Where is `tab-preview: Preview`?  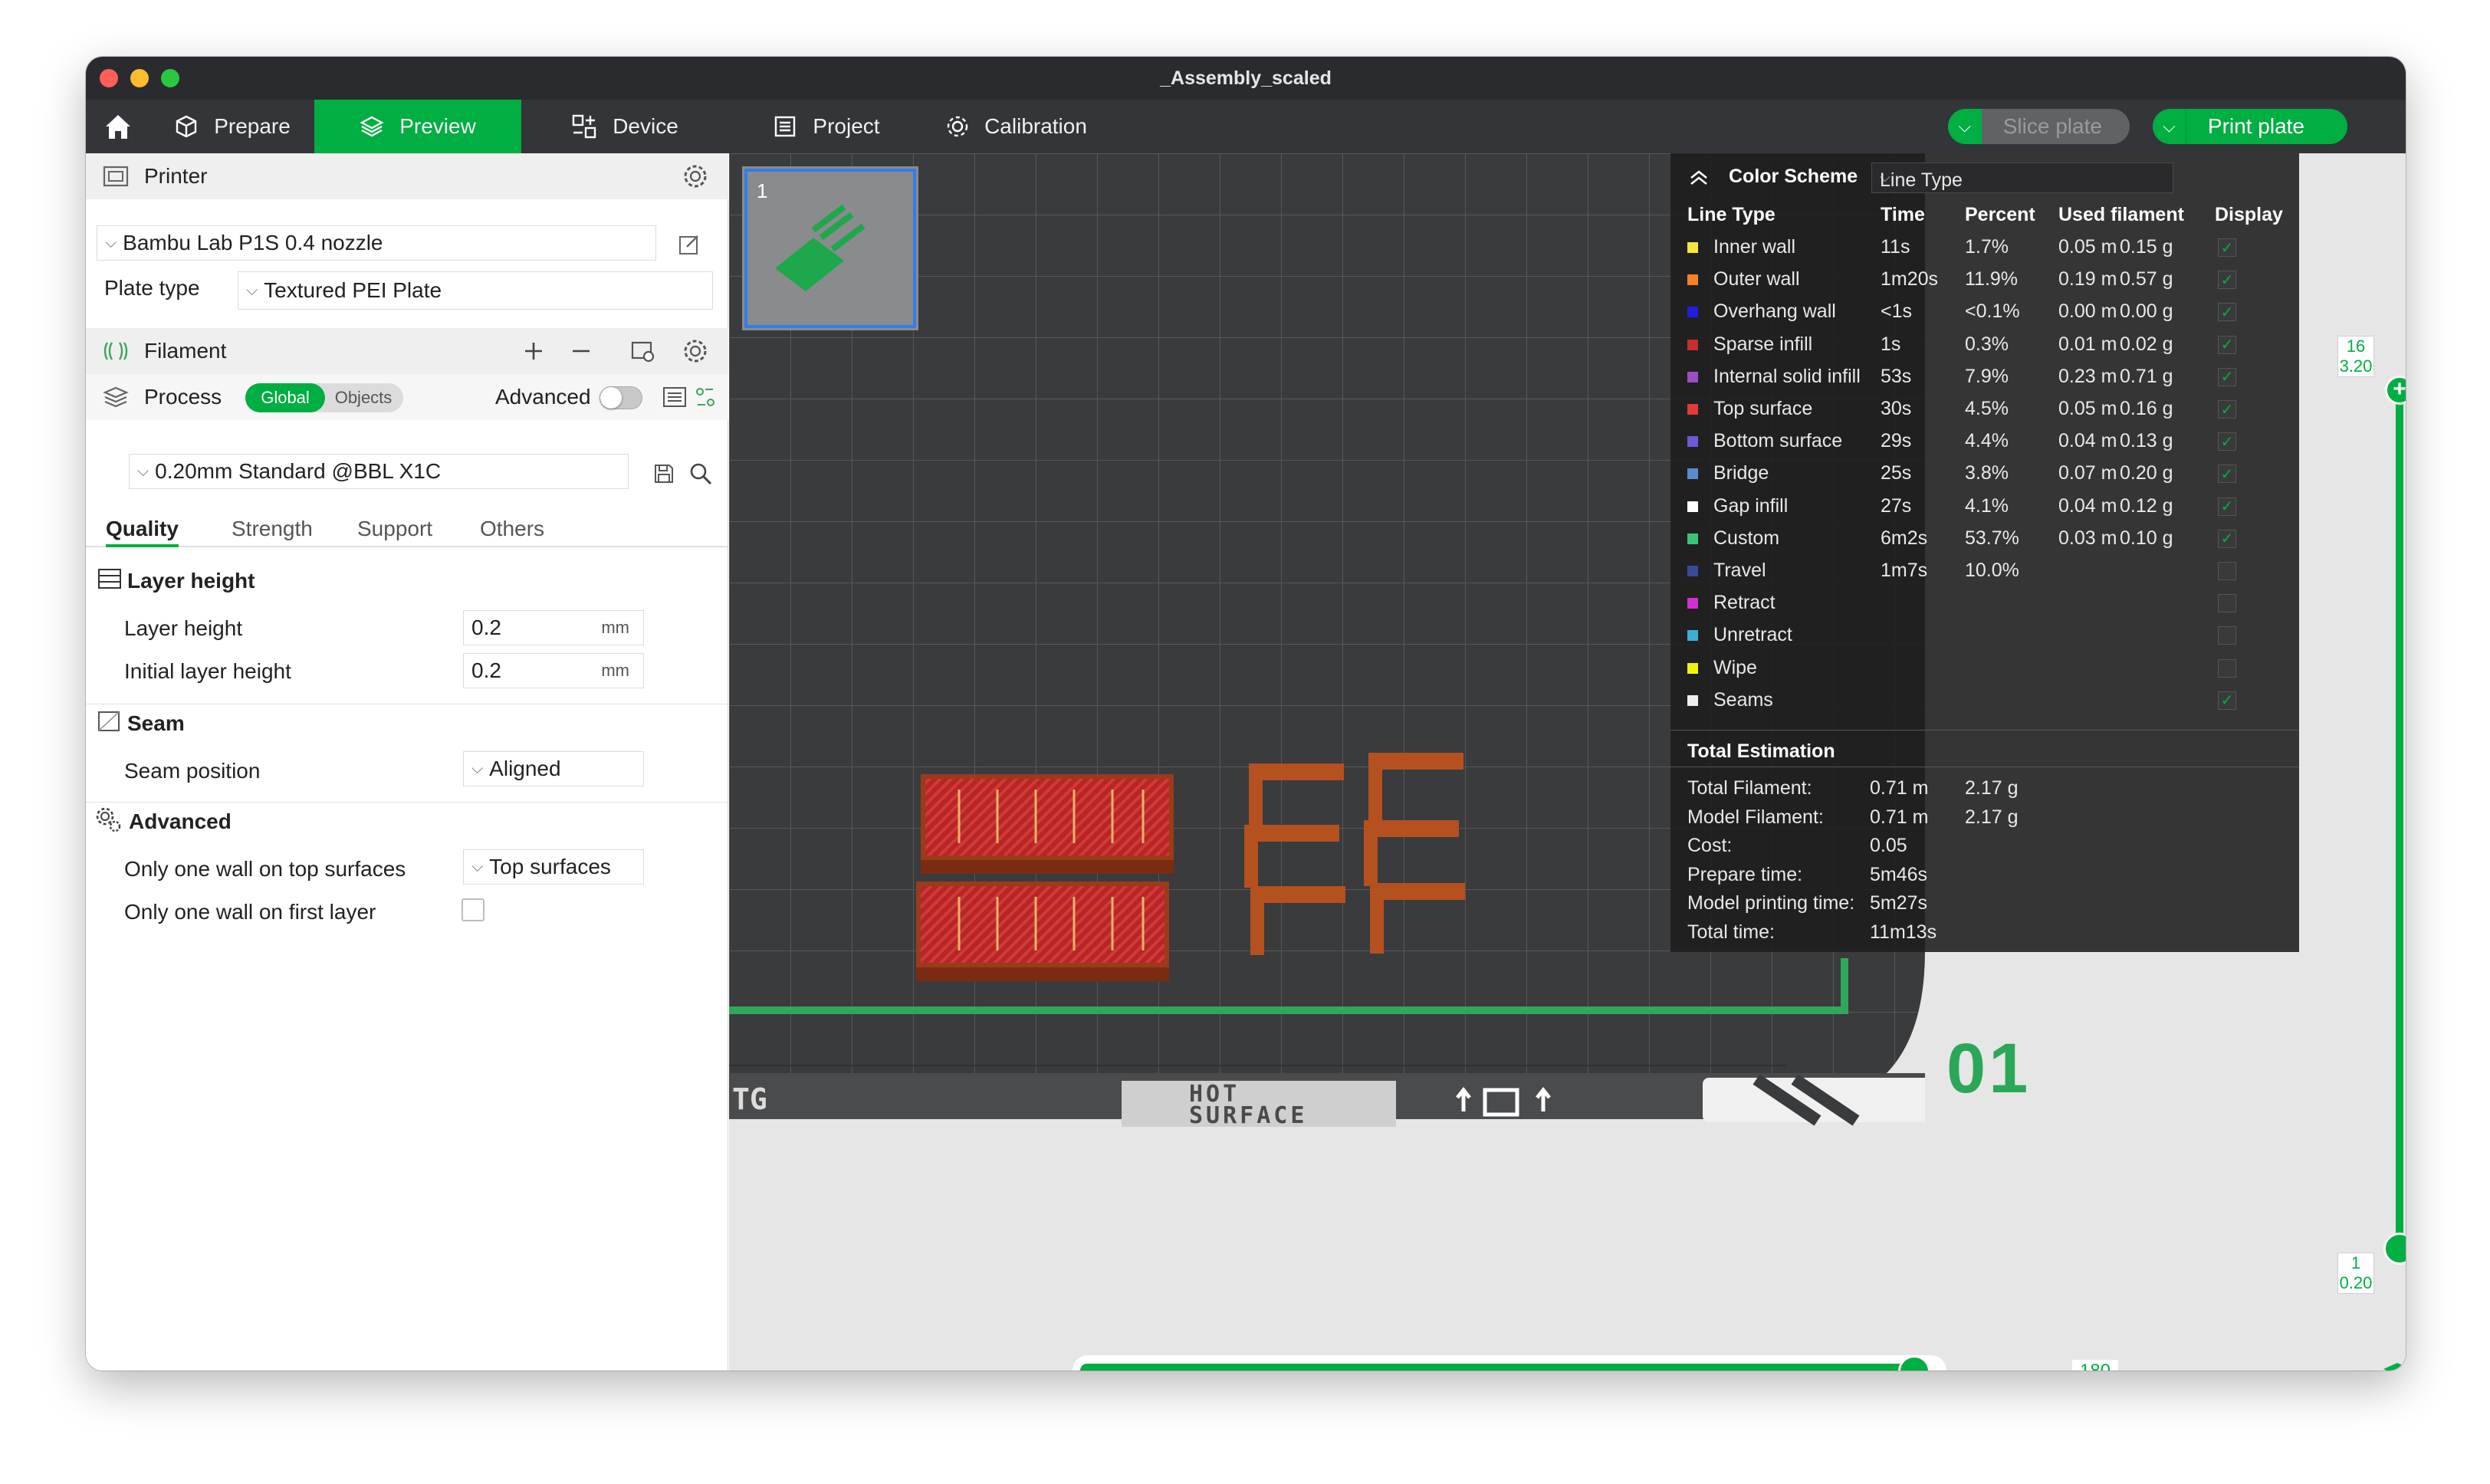
tab-preview: Preview is located at coordinates (417, 126).